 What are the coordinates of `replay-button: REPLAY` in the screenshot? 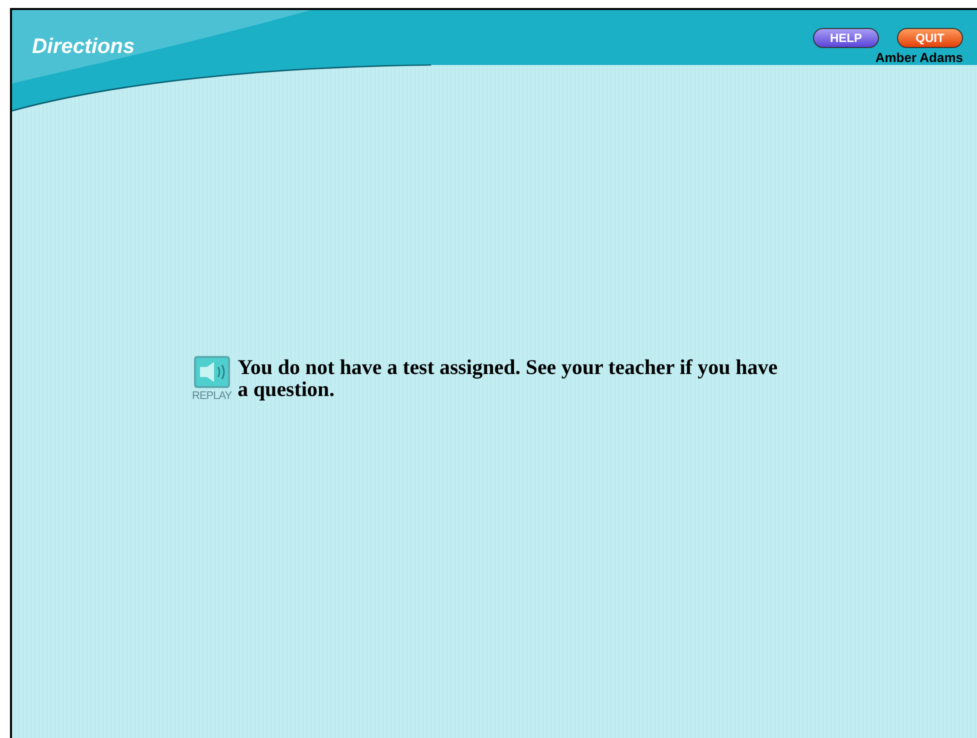 It's located at (212, 379).